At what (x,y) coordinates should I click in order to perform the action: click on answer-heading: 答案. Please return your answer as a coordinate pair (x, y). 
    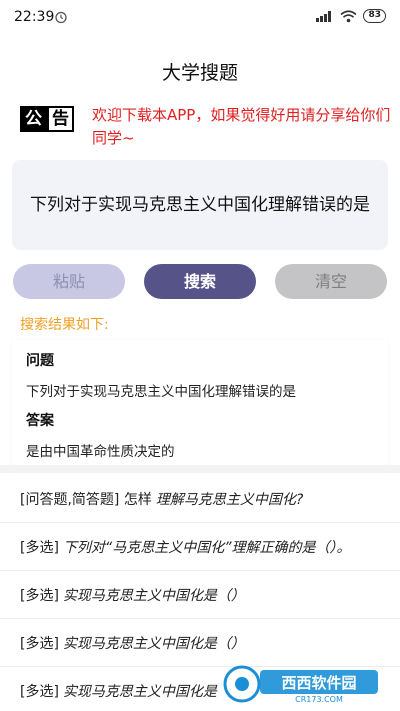
    Looking at the image, I should click on (40, 421).